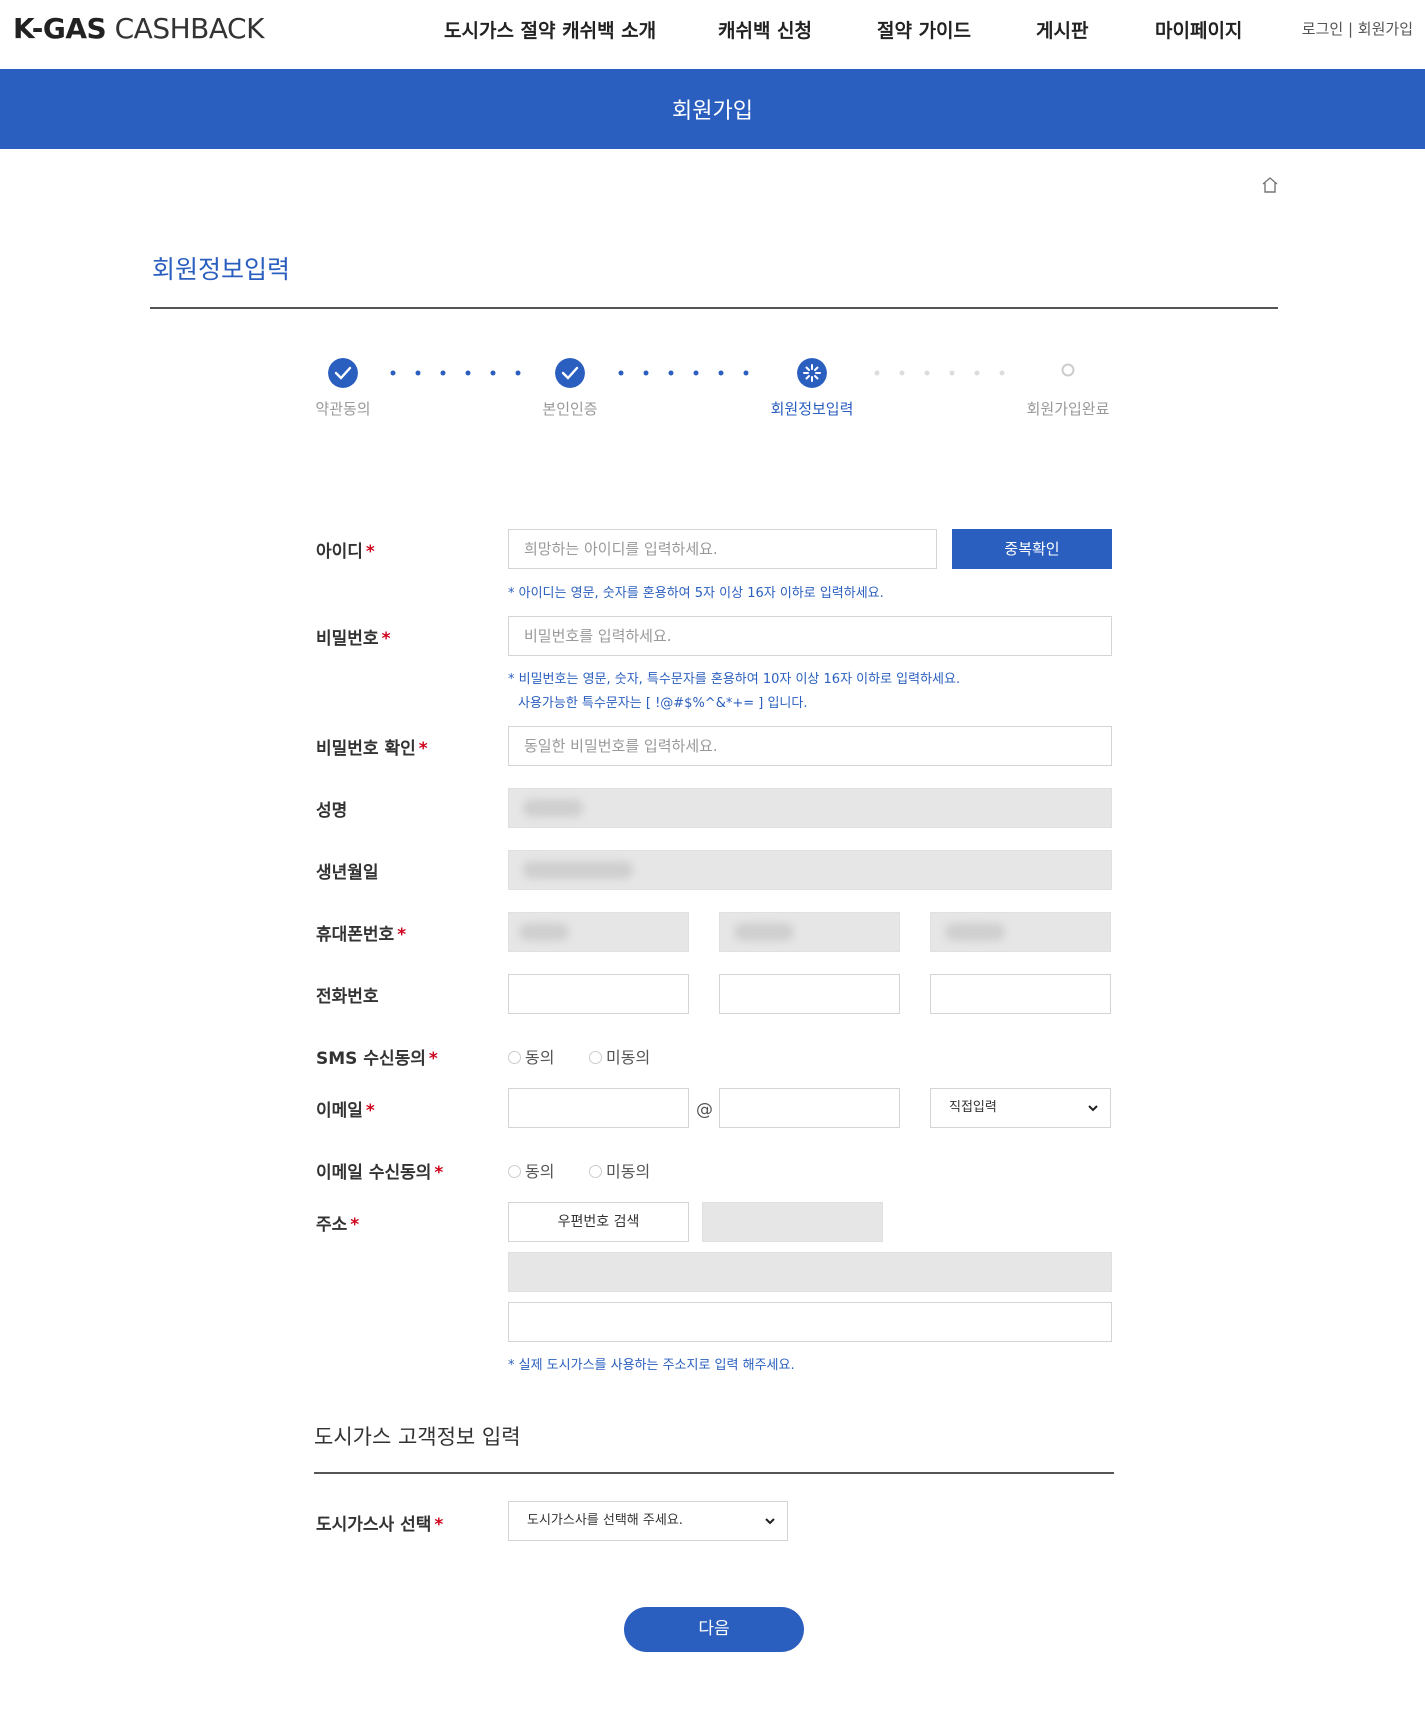 This screenshot has width=1425, height=1722. What do you see at coordinates (809, 1108) in the screenshot?
I see `email-domain-input` at bounding box center [809, 1108].